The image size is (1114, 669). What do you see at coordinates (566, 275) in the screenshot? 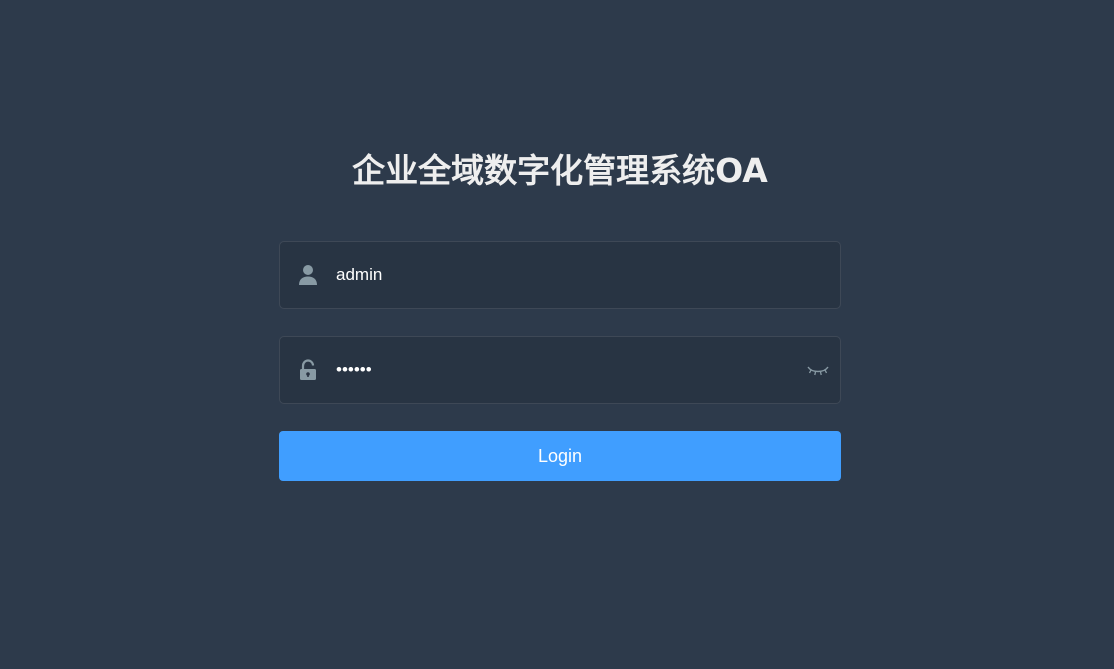
I see `username-input` at bounding box center [566, 275].